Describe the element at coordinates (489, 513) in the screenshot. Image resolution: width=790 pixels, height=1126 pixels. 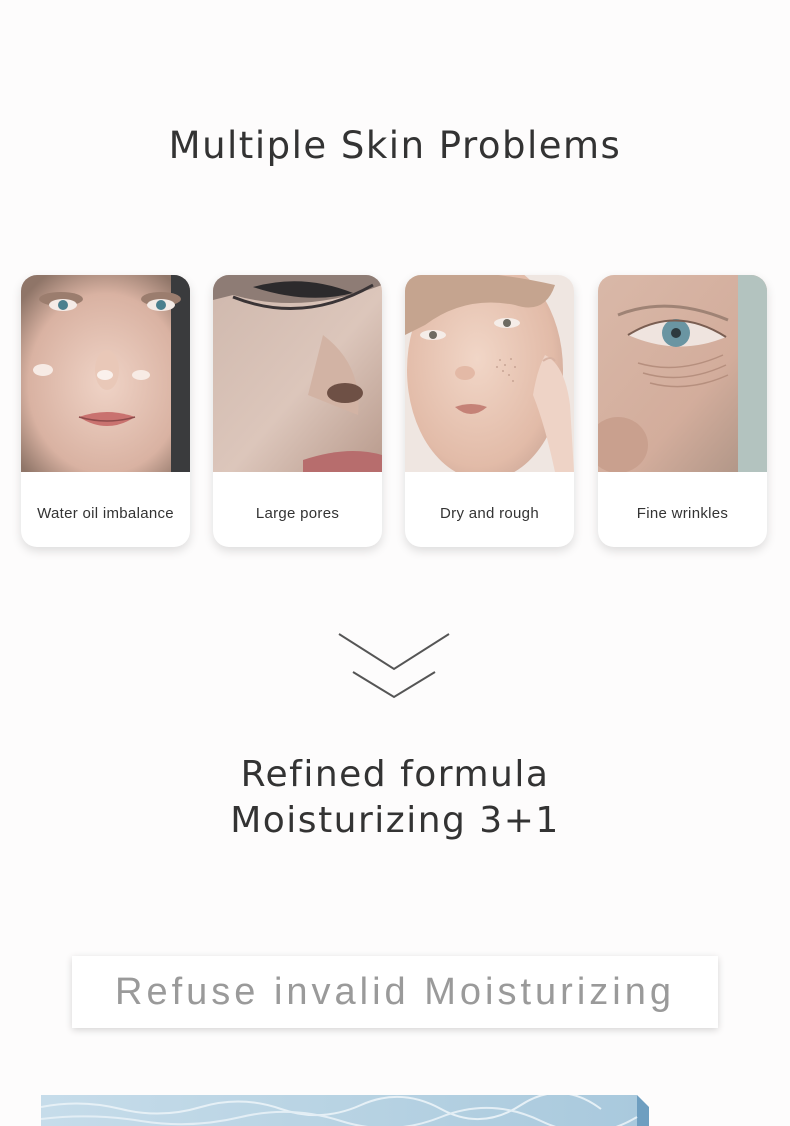
I see `card-label: Dry and rough` at that location.